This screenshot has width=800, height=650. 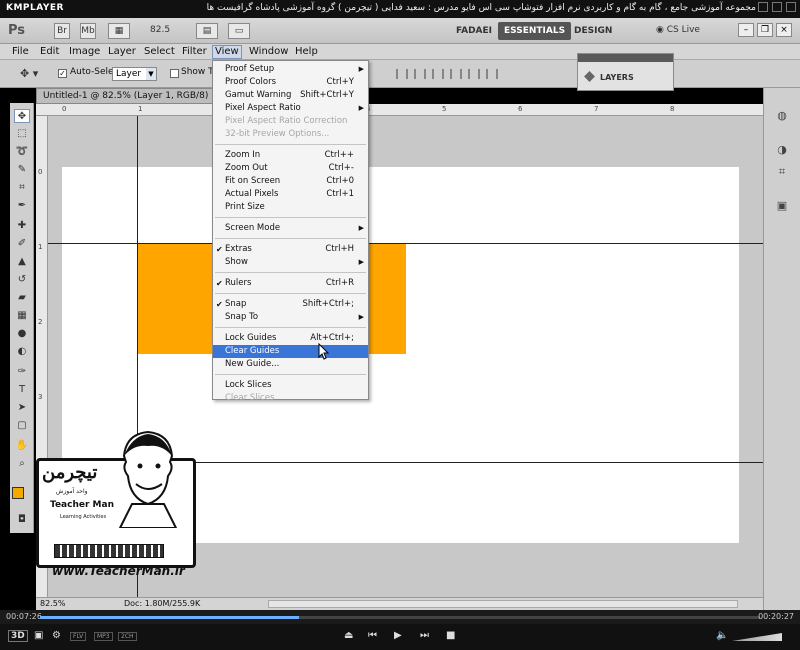 What do you see at coordinates (22, 152) in the screenshot?
I see `lasso-tool-icon: ➰` at bounding box center [22, 152].